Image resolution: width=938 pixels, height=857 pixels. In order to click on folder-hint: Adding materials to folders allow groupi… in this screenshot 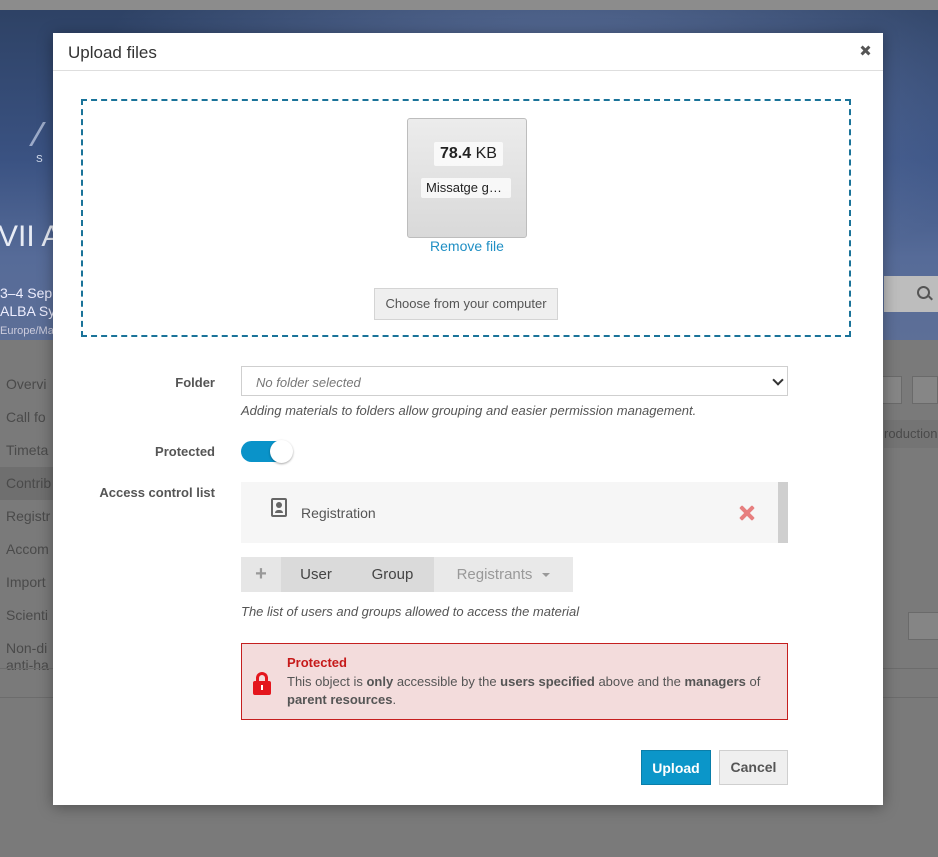, I will do `click(469, 410)`.